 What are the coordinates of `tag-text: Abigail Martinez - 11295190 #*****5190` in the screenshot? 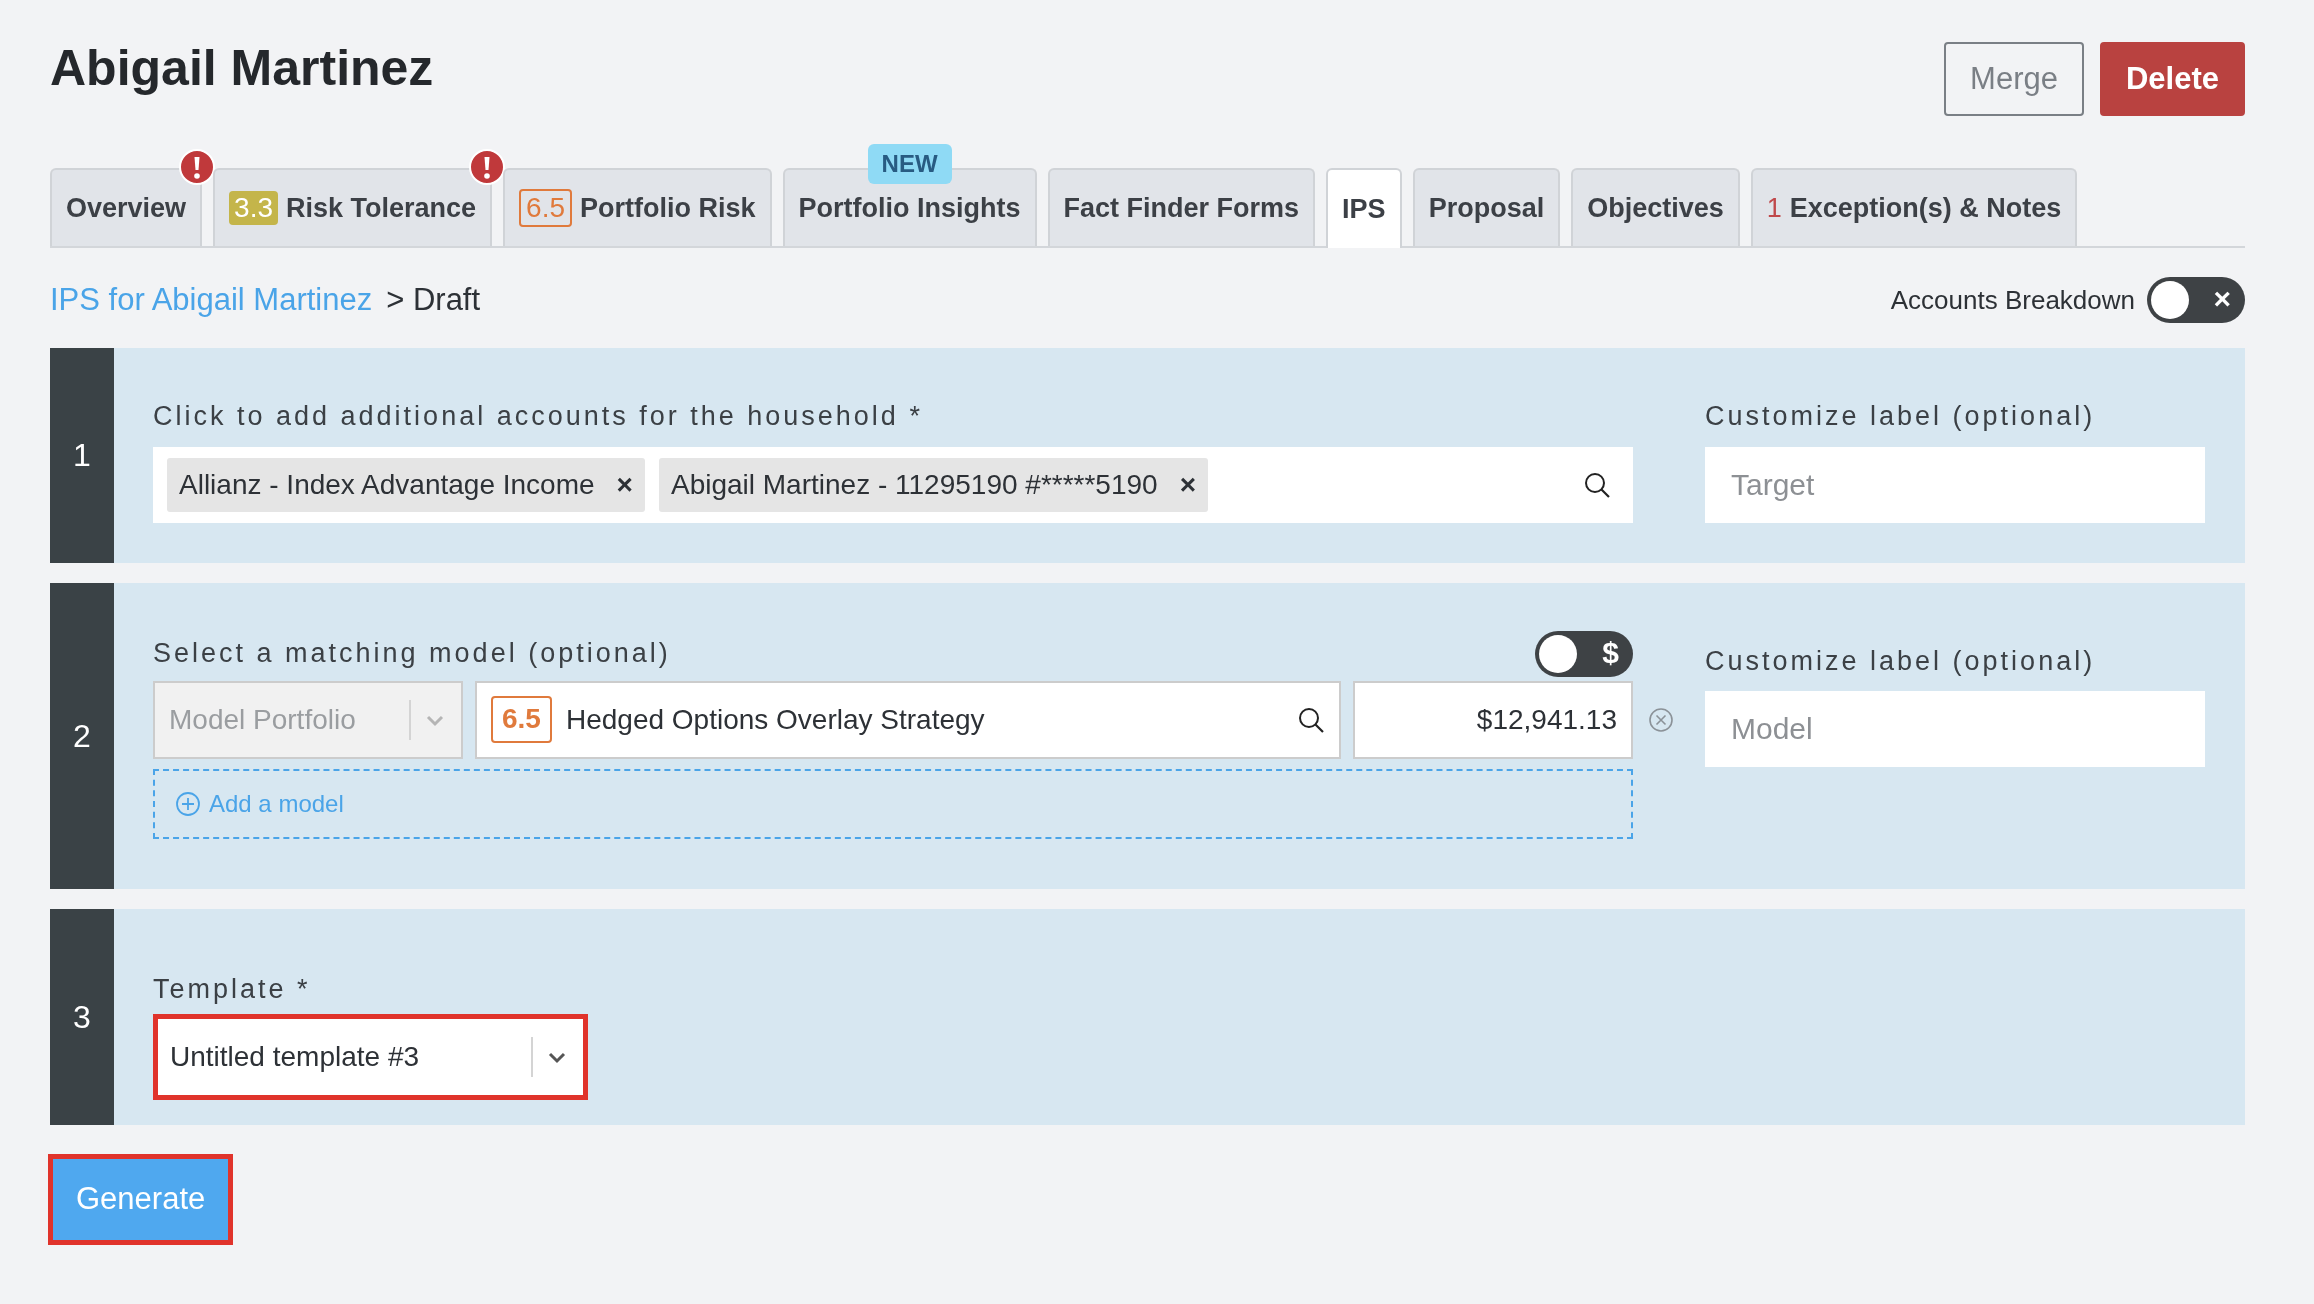 It's located at (914, 484).